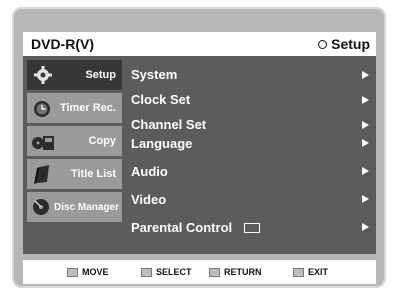  I want to click on menu-item-system: System, so click(251, 74).